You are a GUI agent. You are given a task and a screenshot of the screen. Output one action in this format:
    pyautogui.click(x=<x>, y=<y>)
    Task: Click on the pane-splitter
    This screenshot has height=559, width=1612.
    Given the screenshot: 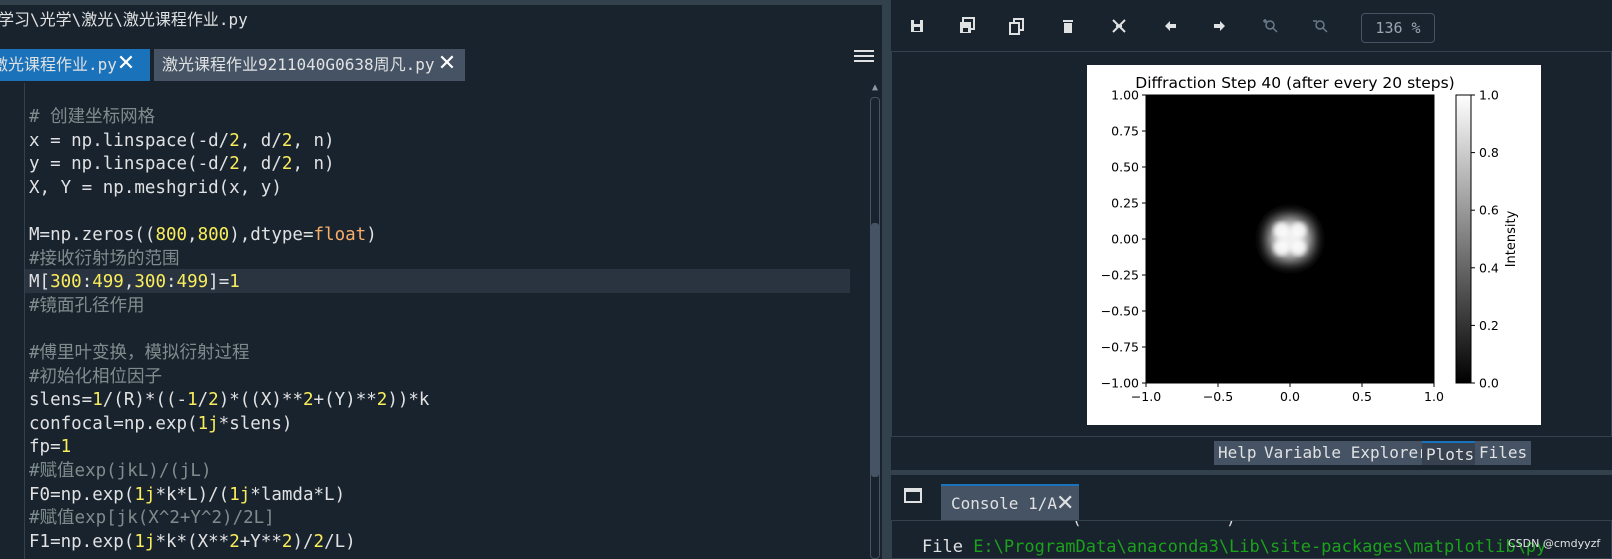 What is the action you would take?
    pyautogui.click(x=886, y=279)
    